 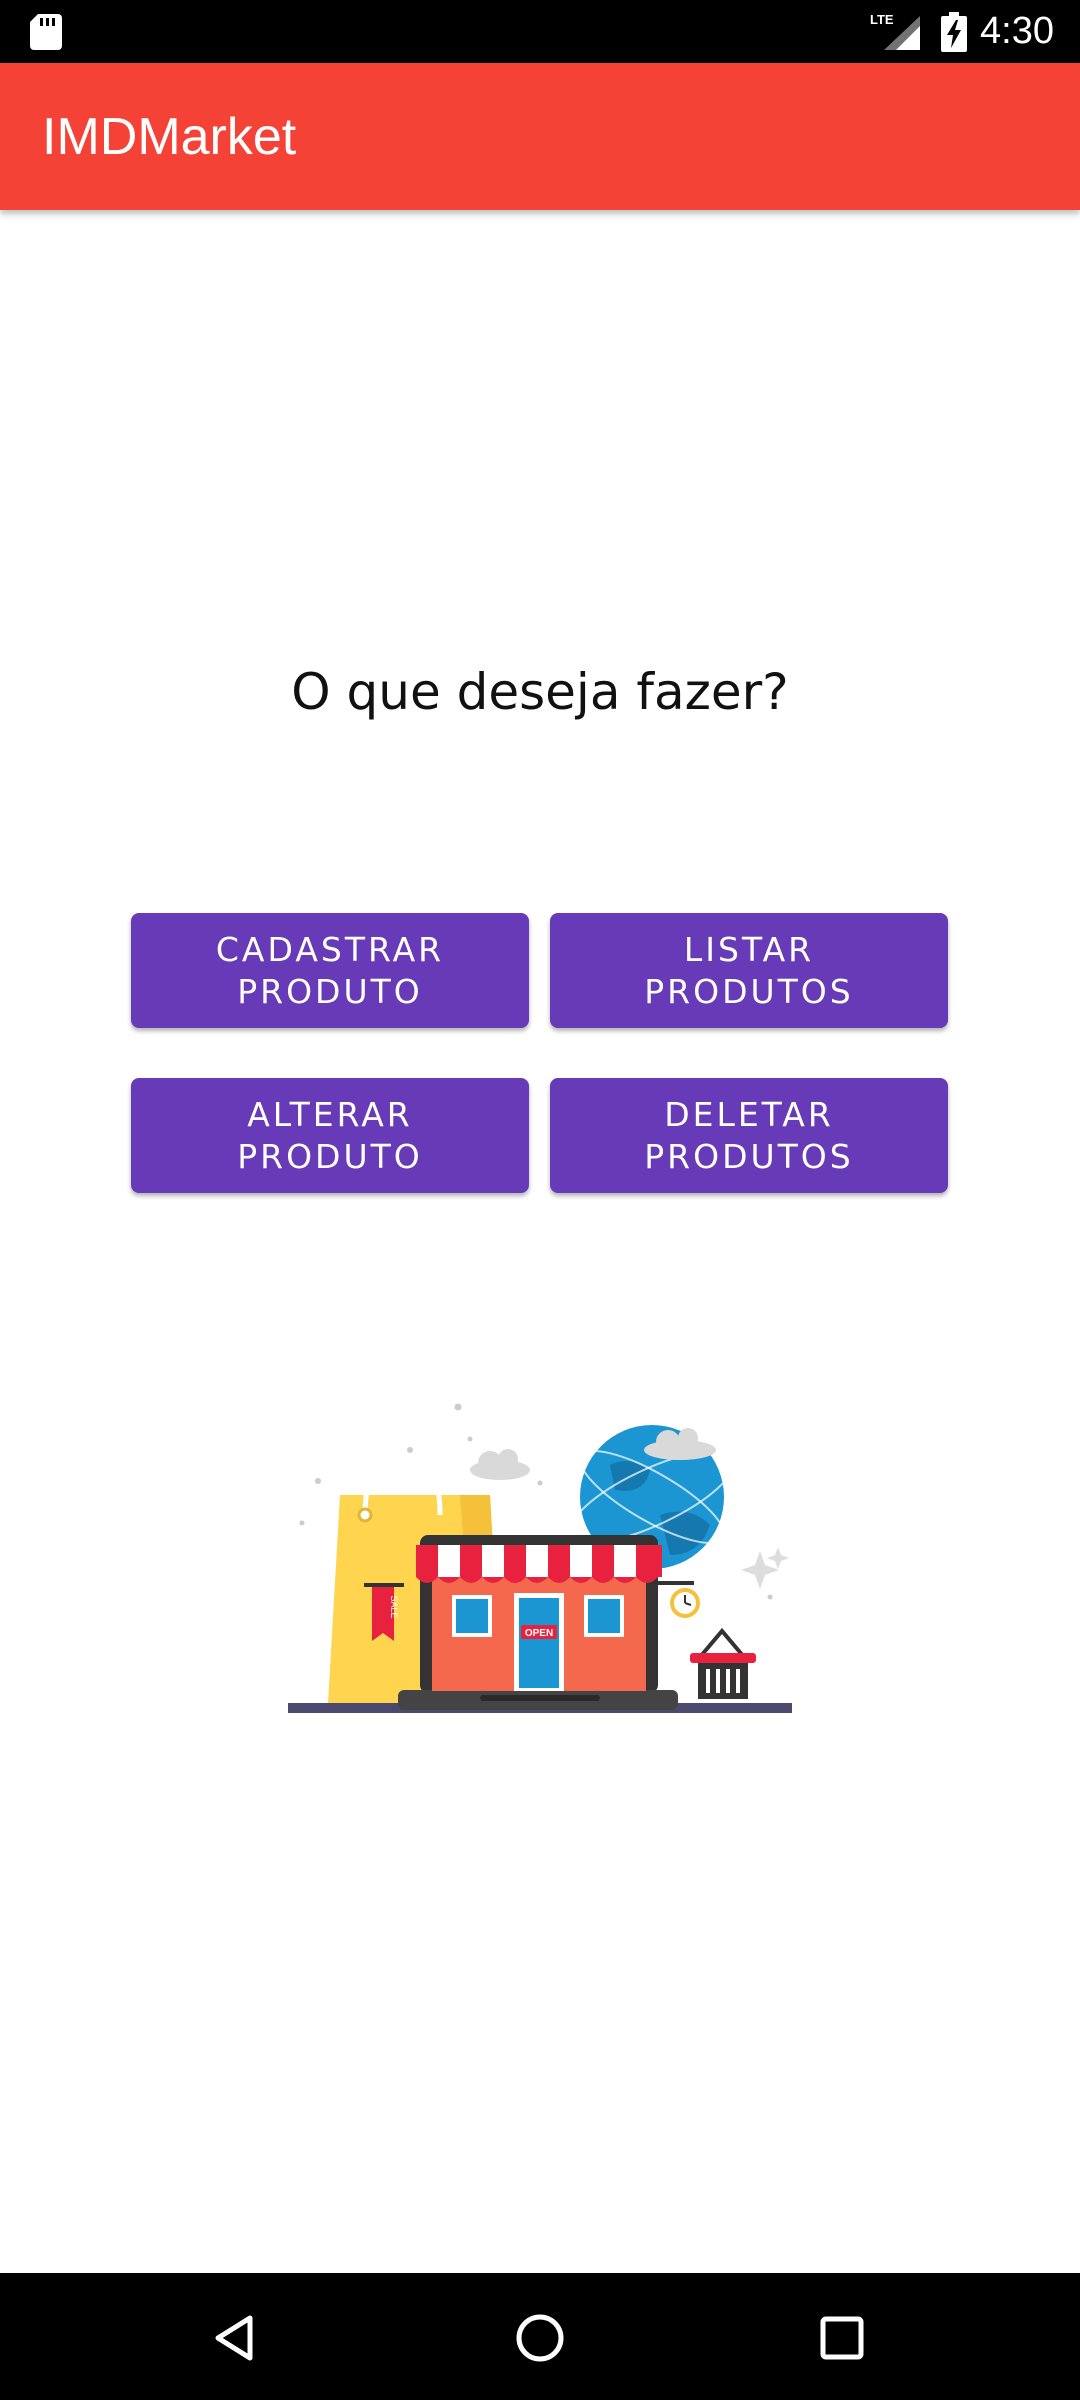 What do you see at coordinates (330, 970) in the screenshot?
I see `cadastrar-produto-button: CADASTRAR PRODUTO` at bounding box center [330, 970].